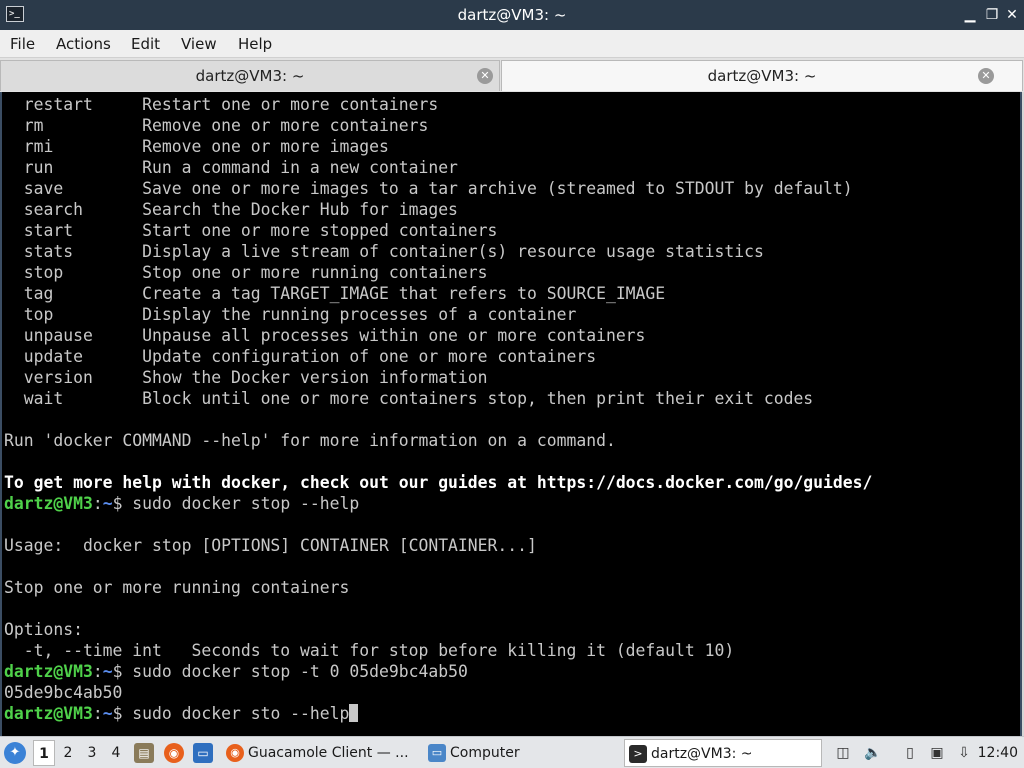 The width and height of the screenshot is (1024, 768). Describe the element at coordinates (231, 209) in the screenshot. I see `terminal-text: search Search the Docker Hub for images` at that location.